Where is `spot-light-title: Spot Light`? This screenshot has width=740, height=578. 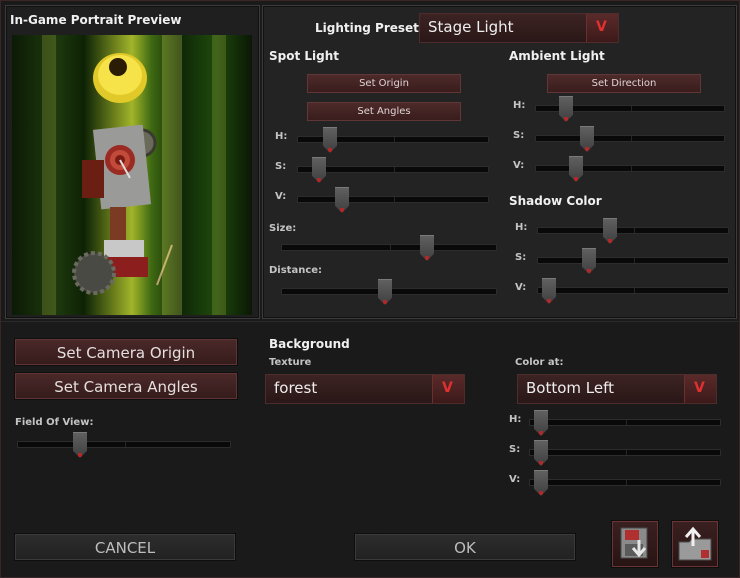
spot-light-title: Spot Light is located at coordinates (304, 56).